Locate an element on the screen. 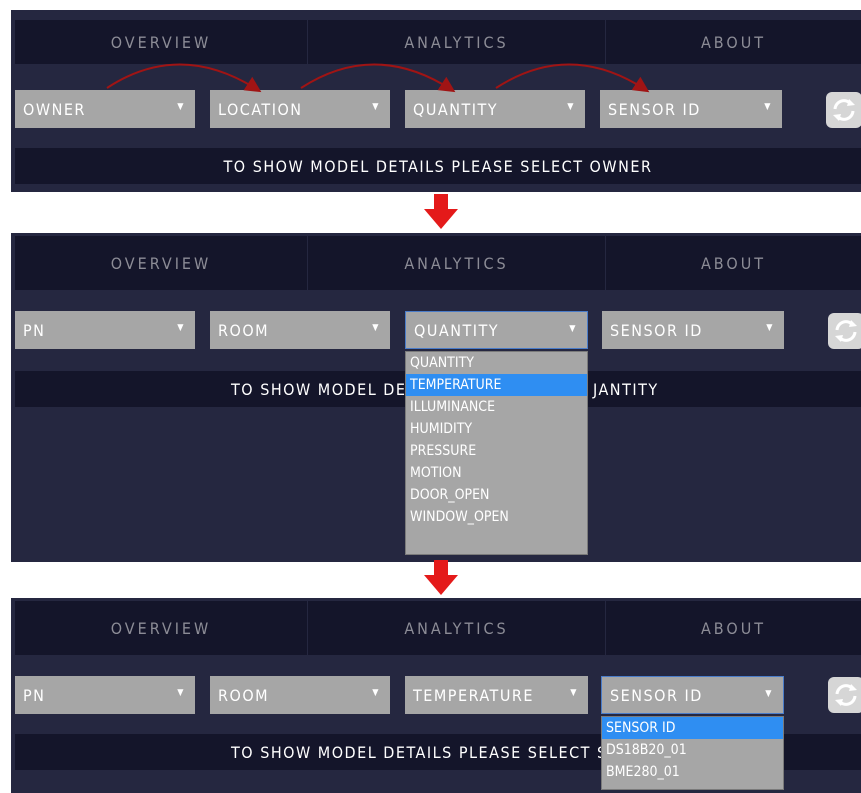 The height and width of the screenshot is (793, 861). dropdown-option-quantity: QUANTITY is located at coordinates (496, 363).